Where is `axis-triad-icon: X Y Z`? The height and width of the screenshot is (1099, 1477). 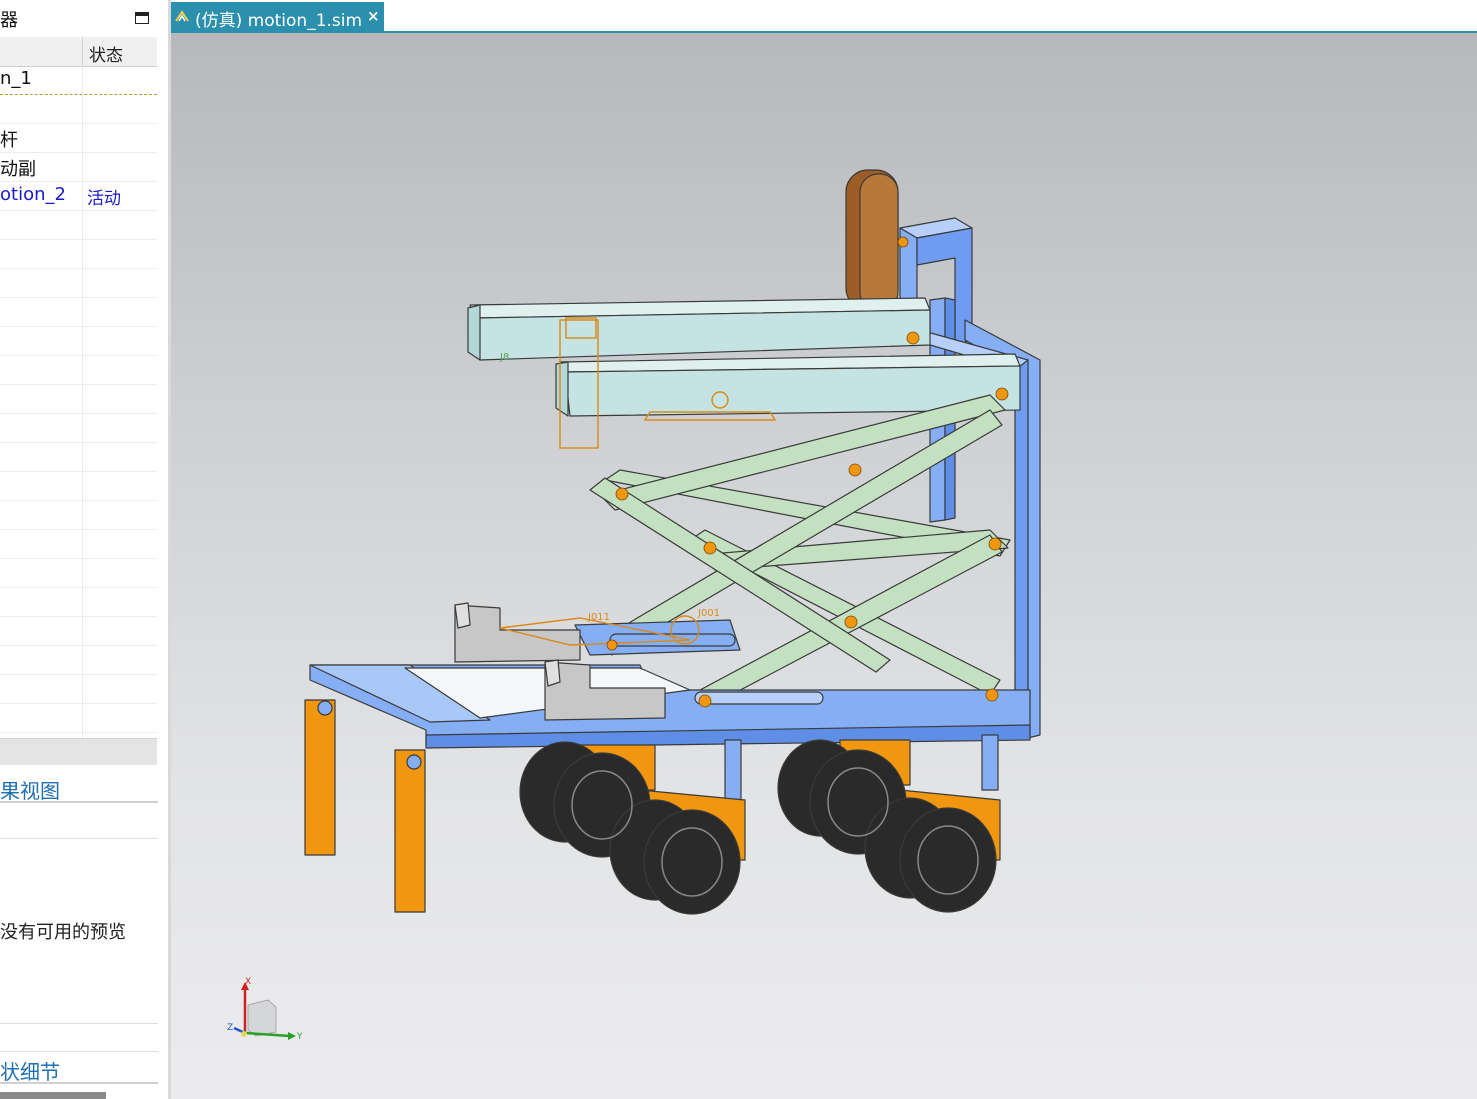
axis-triad-icon: X Y Z is located at coordinates (265, 1009).